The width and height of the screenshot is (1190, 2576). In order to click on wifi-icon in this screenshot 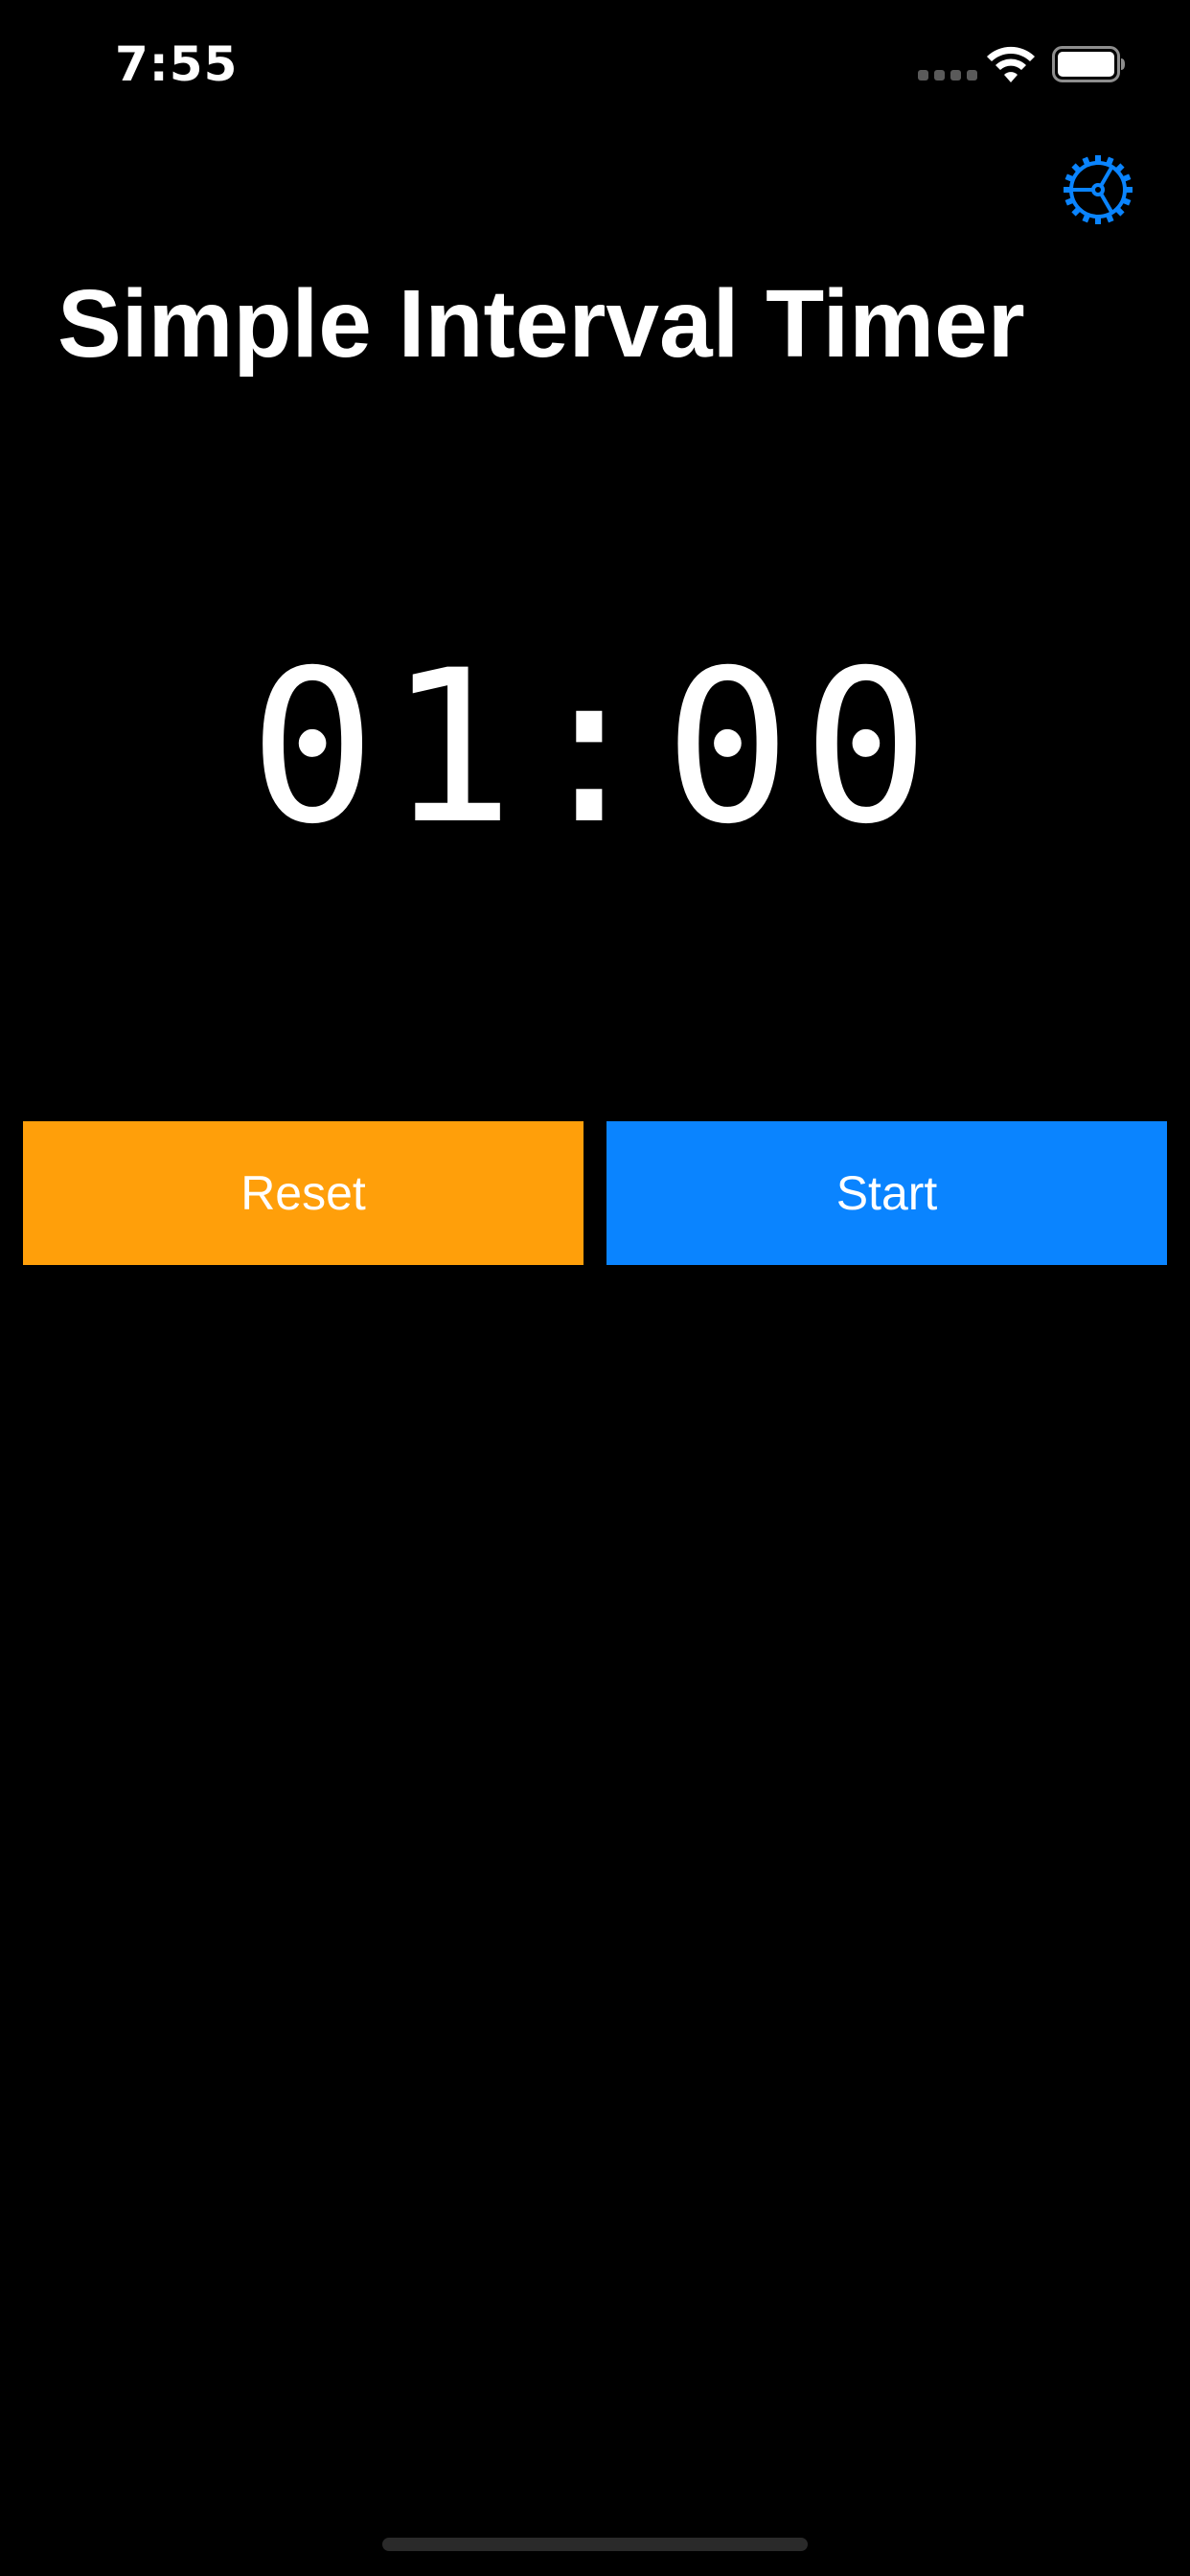, I will do `click(1011, 64)`.